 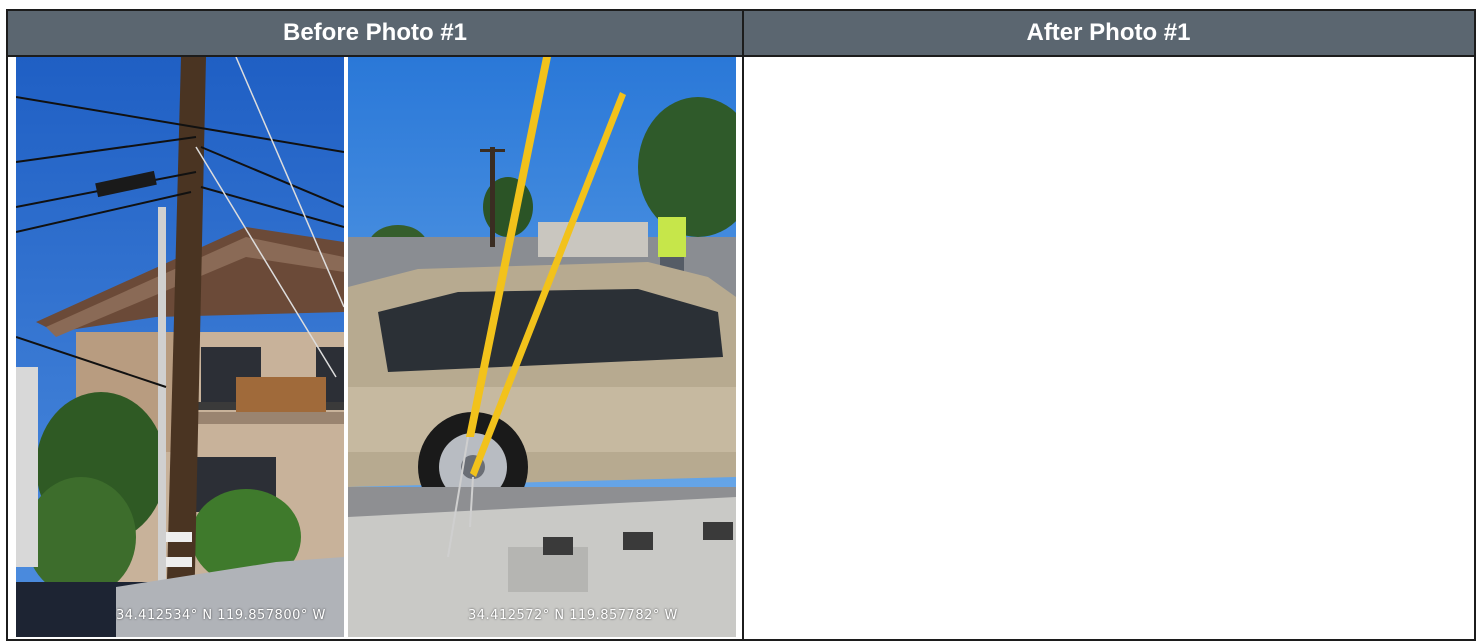 What do you see at coordinates (741, 34) in the screenshot?
I see `table-header-row: Before Photo #1 After Photo #1` at bounding box center [741, 34].